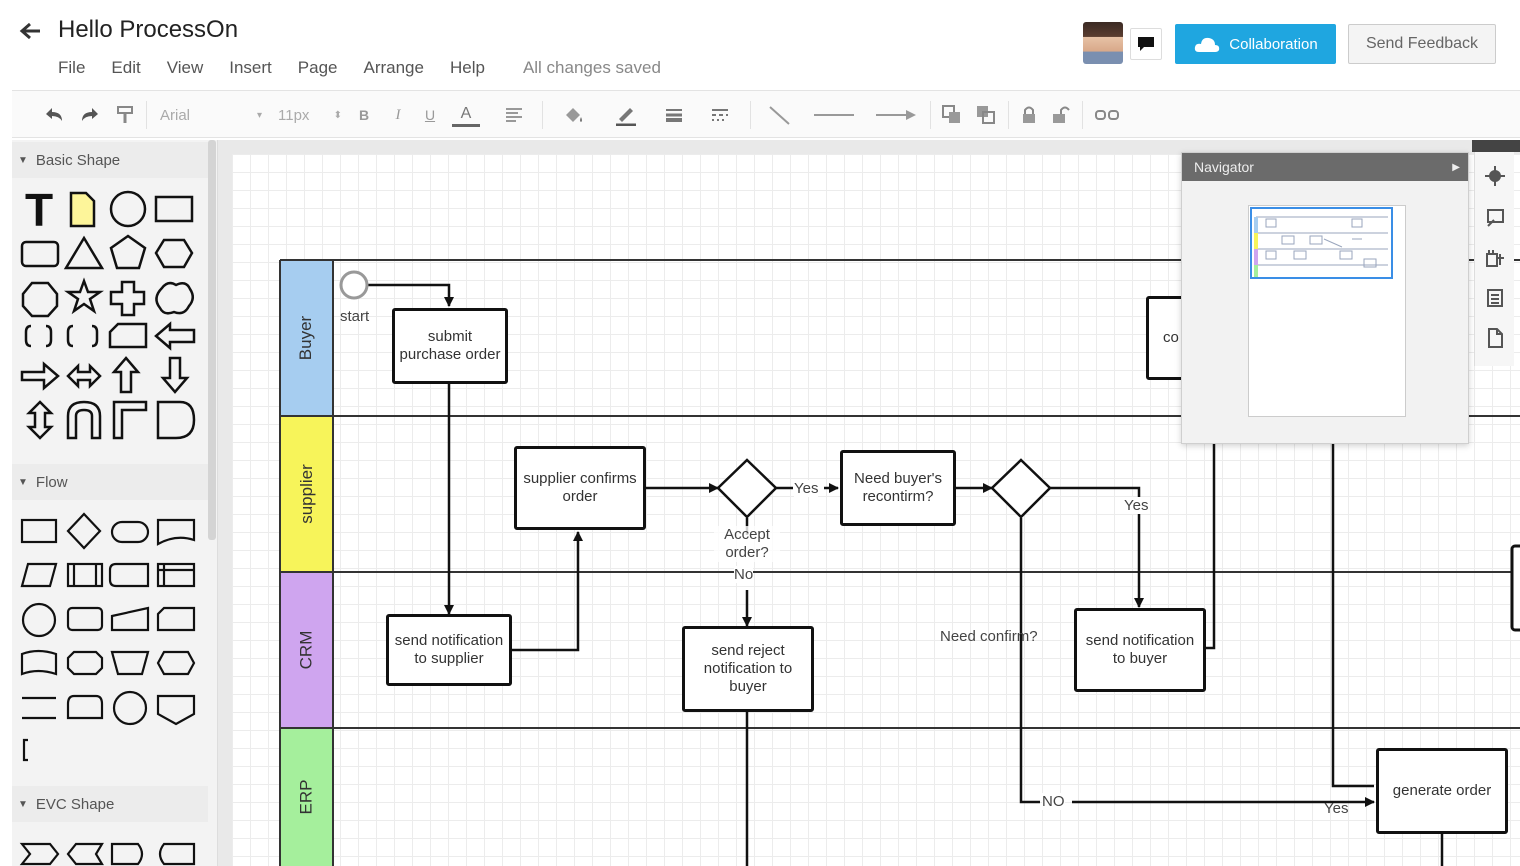  I want to click on compass-icon, so click(1495, 176).